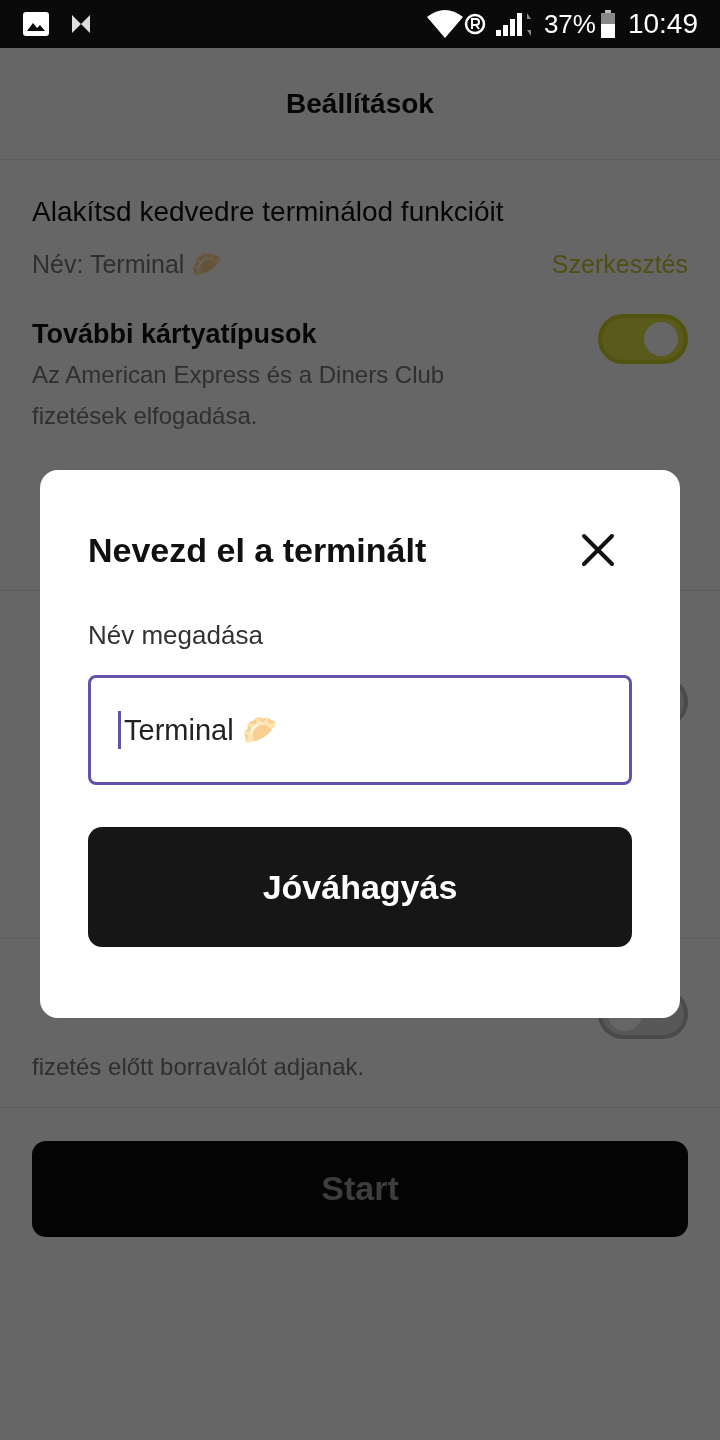  What do you see at coordinates (474, 24) in the screenshot?
I see `roaming-icon` at bounding box center [474, 24].